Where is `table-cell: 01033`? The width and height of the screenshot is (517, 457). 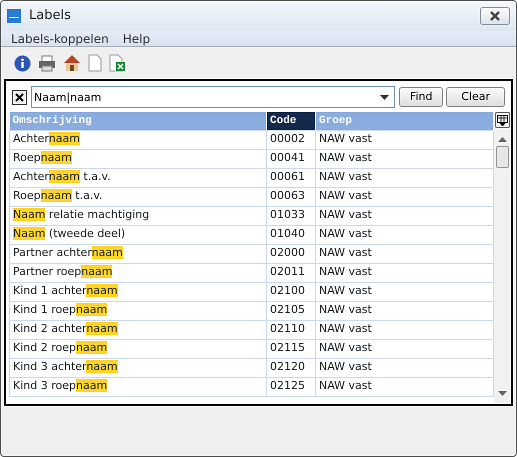
table-cell: 01033 is located at coordinates (291, 215).